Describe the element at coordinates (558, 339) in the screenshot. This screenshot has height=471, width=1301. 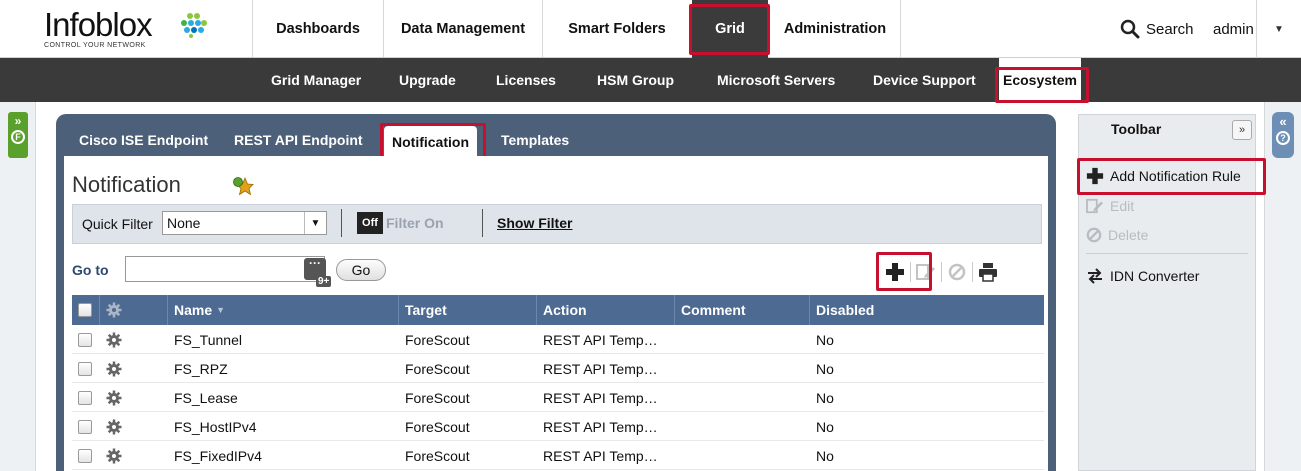
I see `table-row: FS_Tunnel ForeScout REST API Temp… No` at that location.